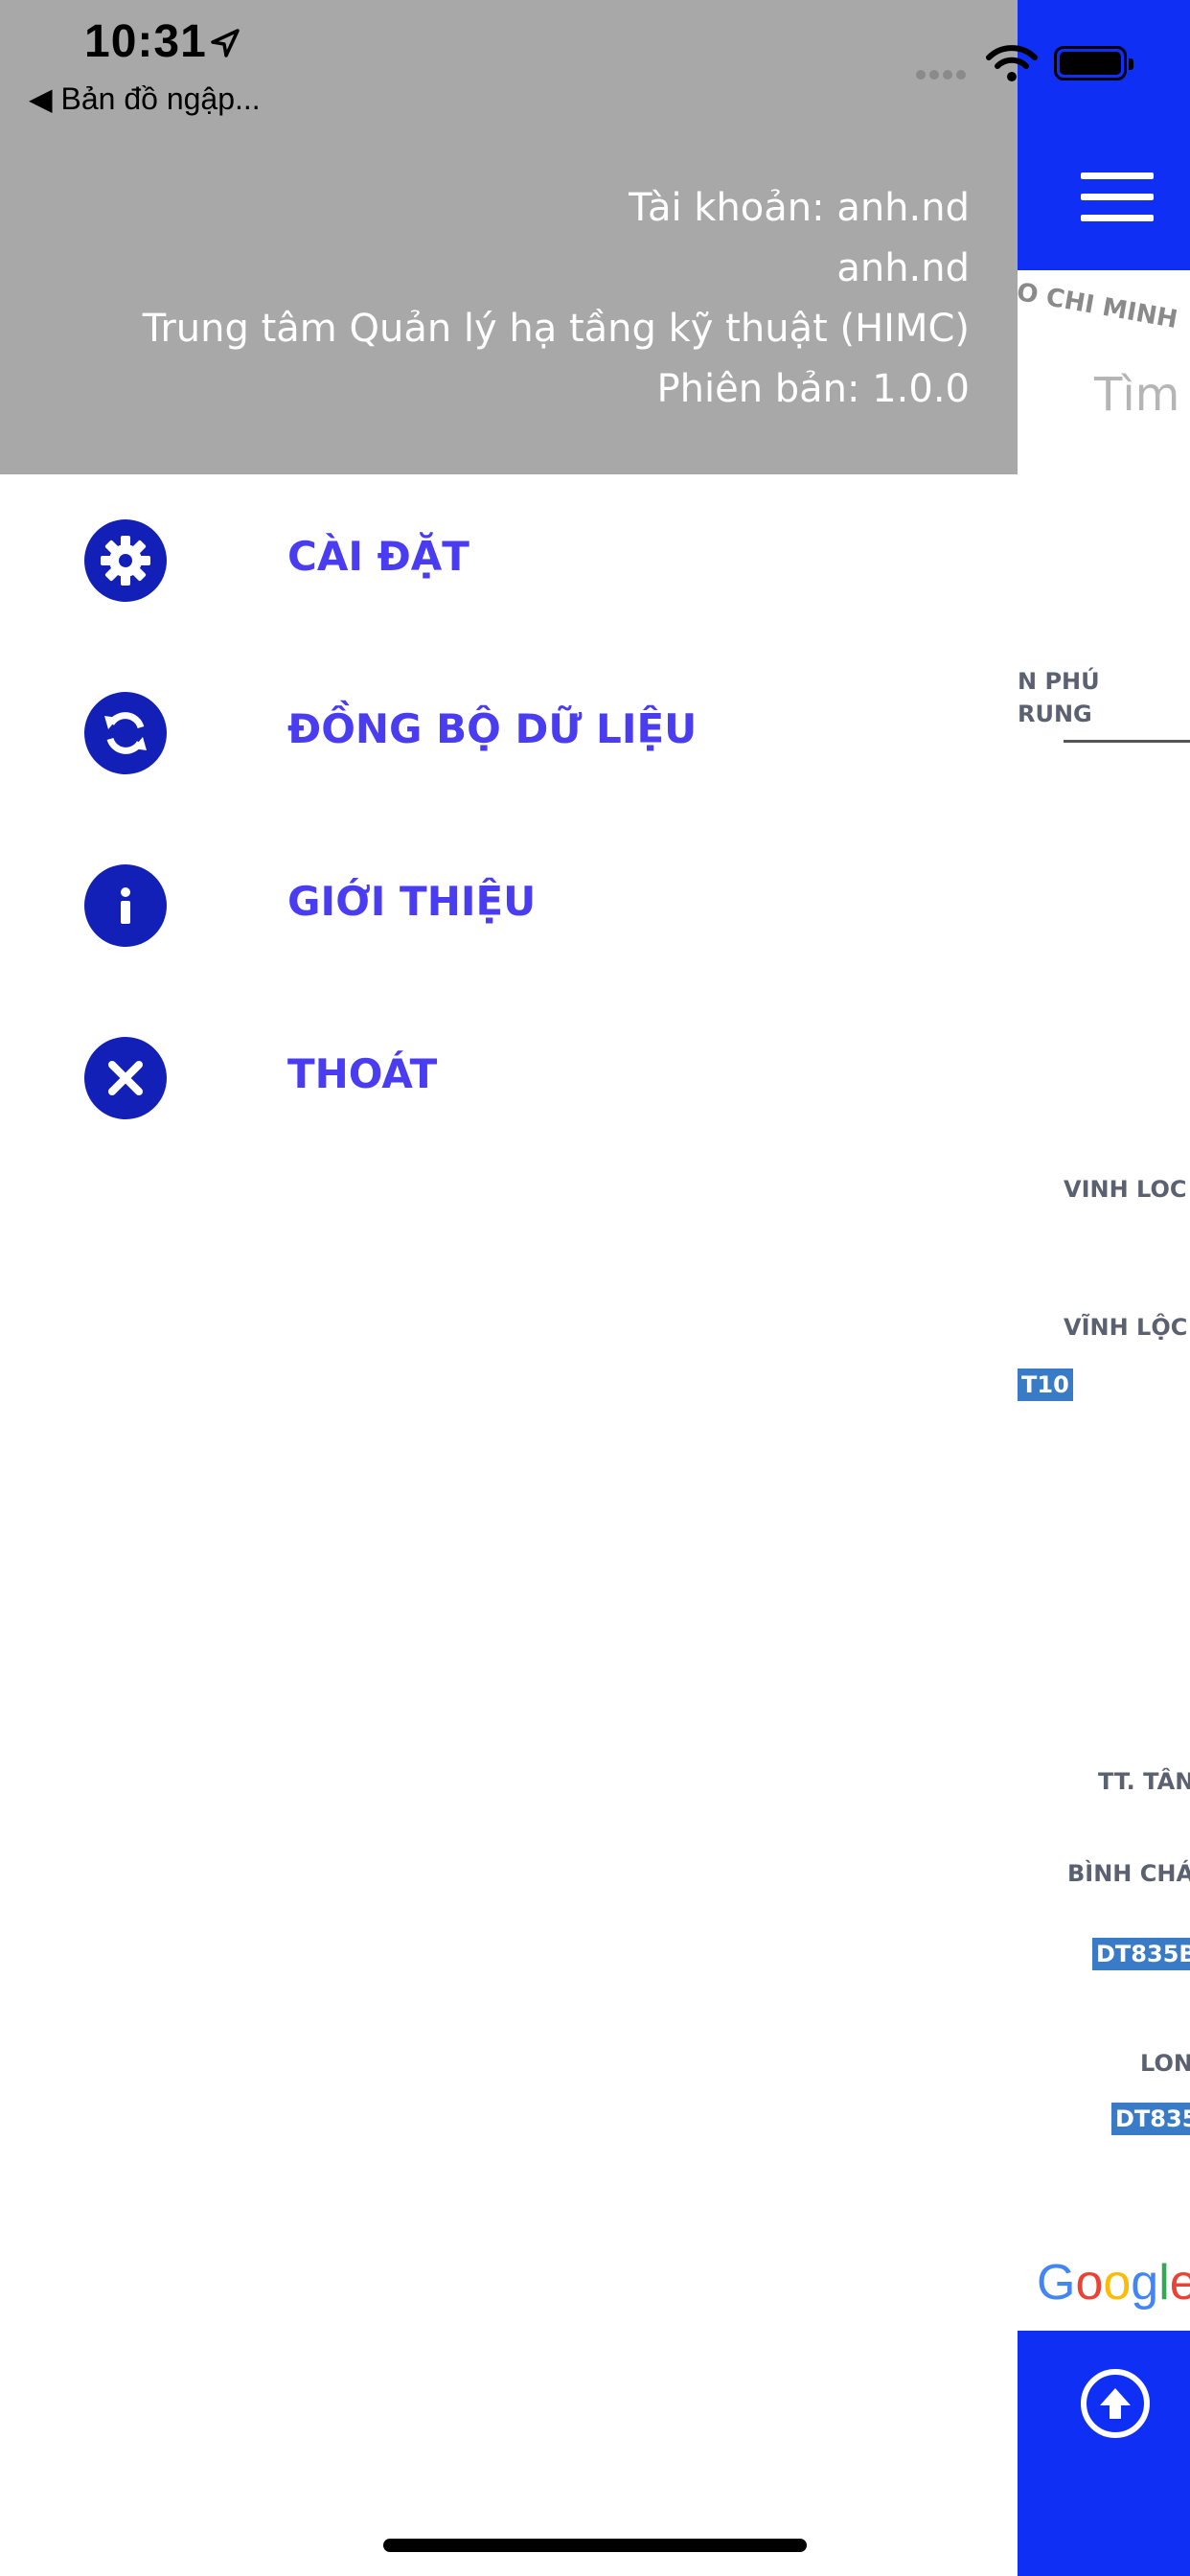 The height and width of the screenshot is (2576, 1190). Describe the element at coordinates (1104, 2453) in the screenshot. I see `map-bottom-bar` at that location.